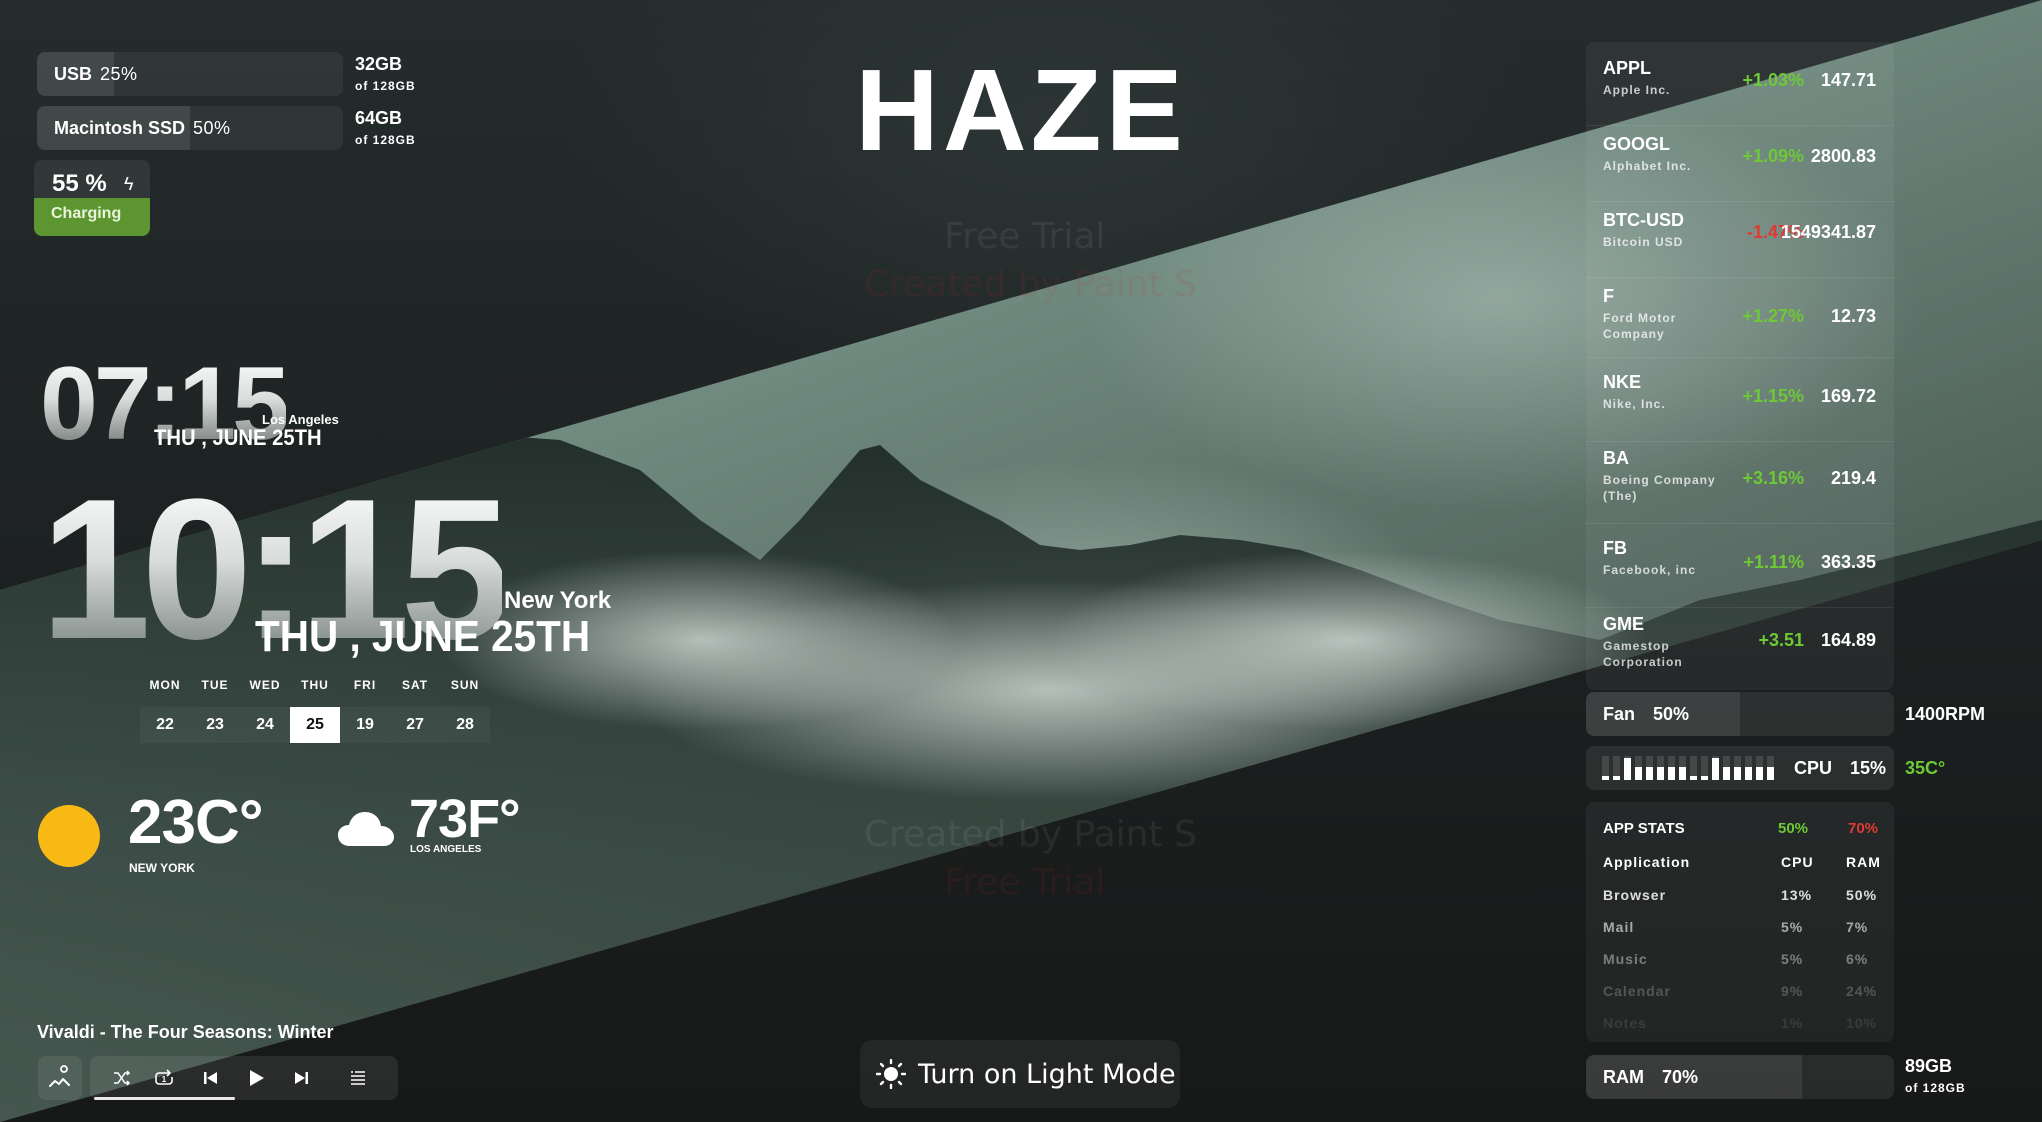  I want to click on stock-price: 147.71, so click(1848, 80).